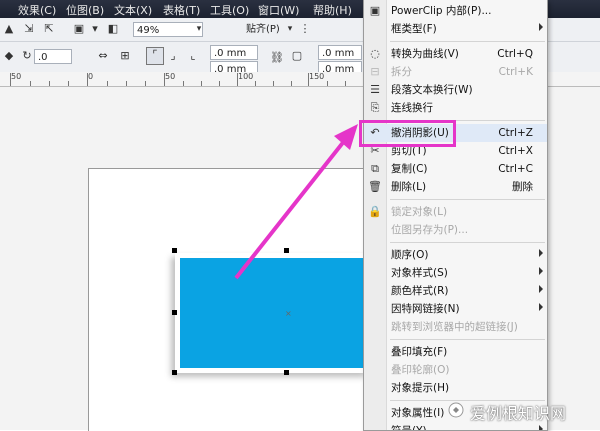 Image resolution: width=600 pixels, height=431 pixels. What do you see at coordinates (290, 209) in the screenshot?
I see `arrow-shaft` at bounding box center [290, 209].